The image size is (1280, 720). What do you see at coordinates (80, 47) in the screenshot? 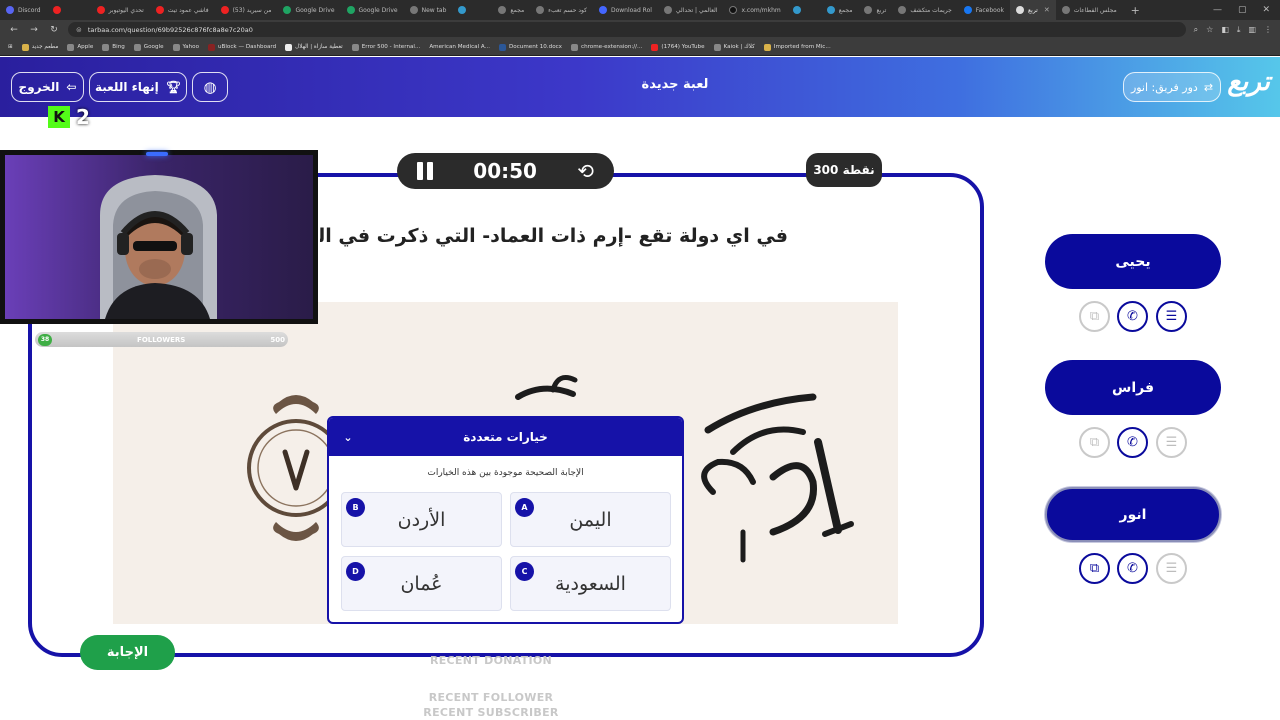
I see `bookmark: Apple` at bounding box center [80, 47].